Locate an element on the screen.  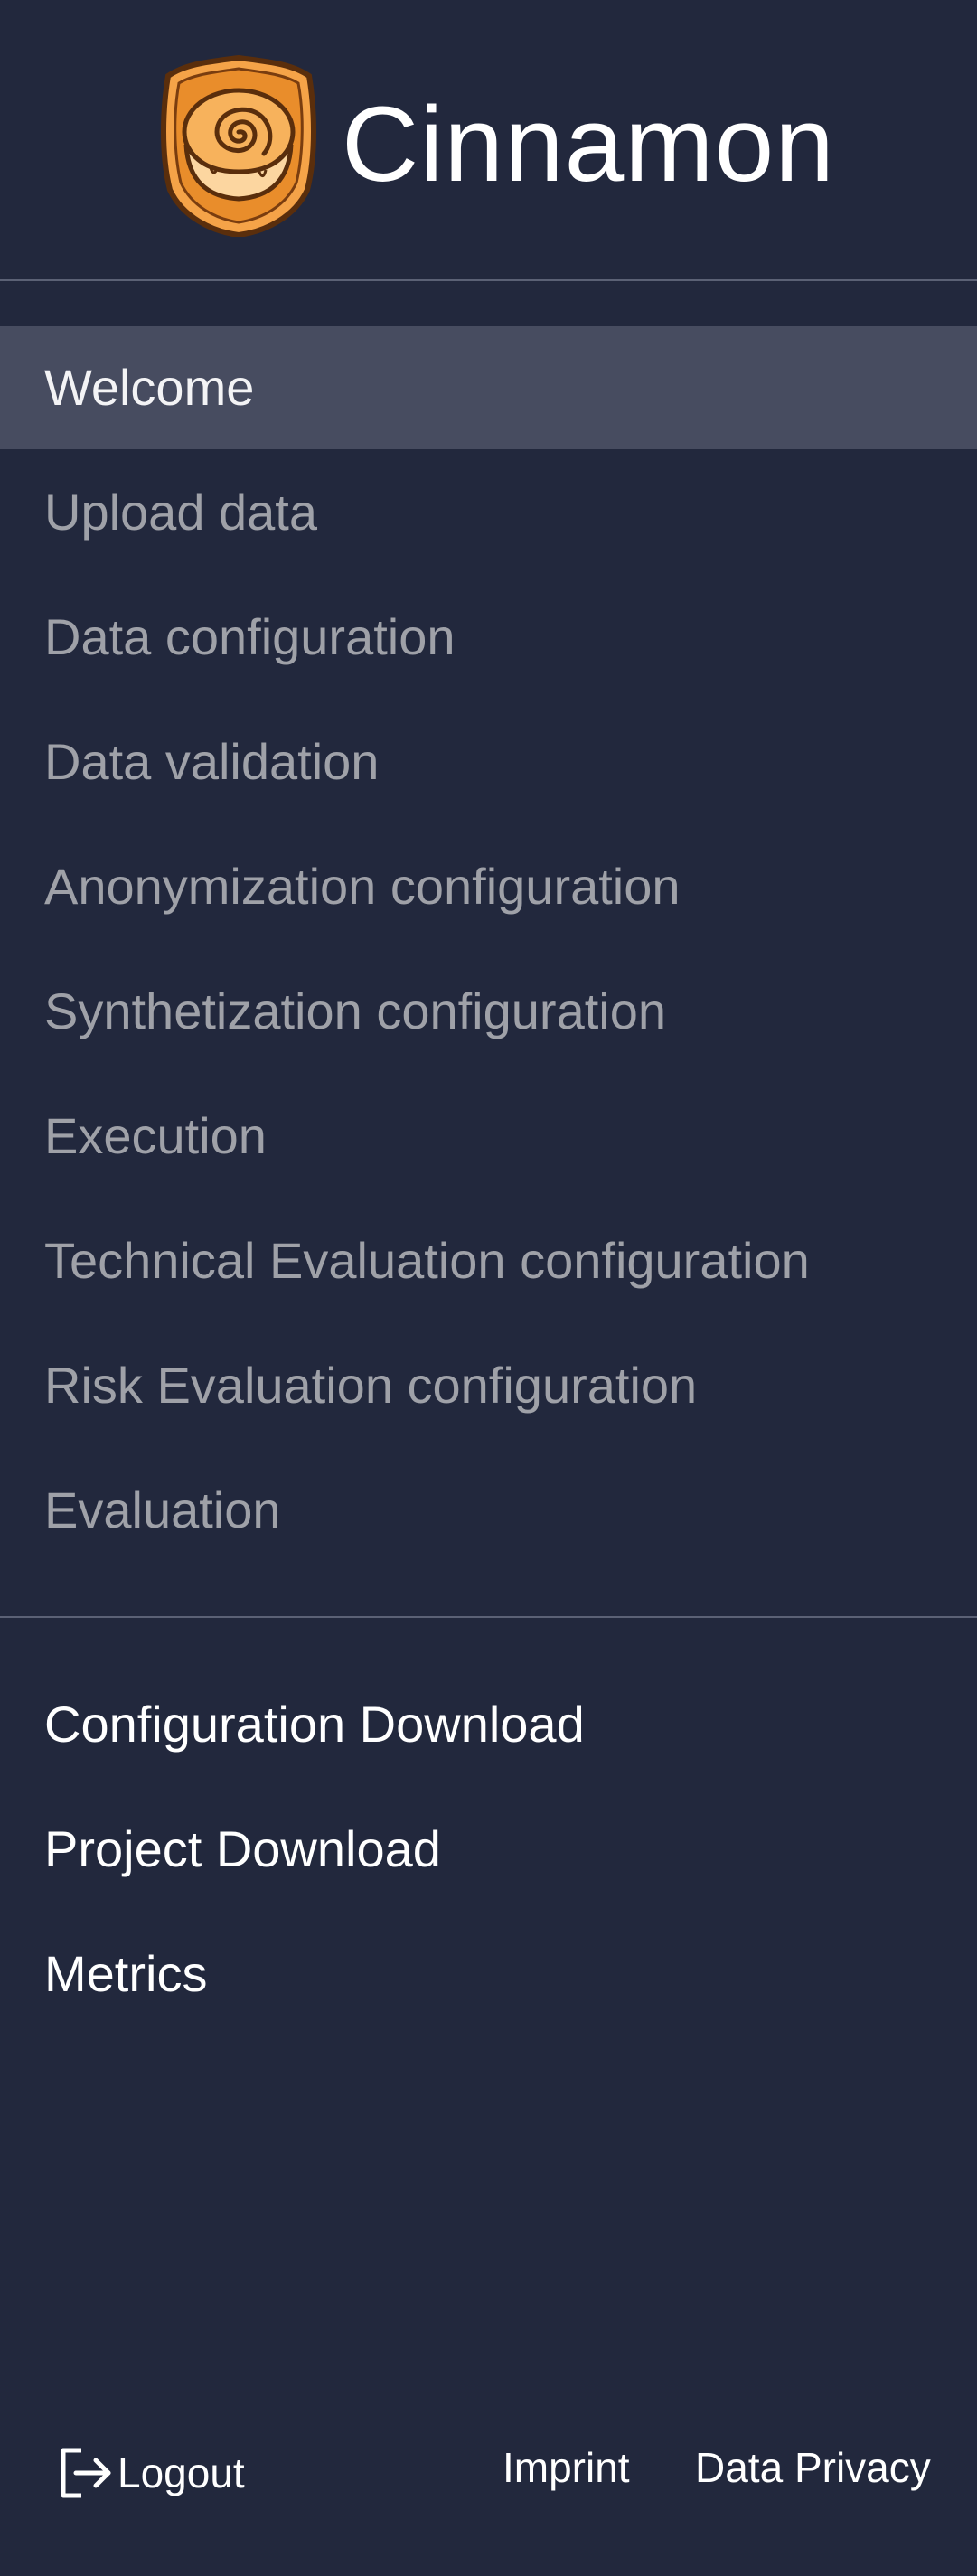
brand-header: Cinnamon is located at coordinates (488, 140).